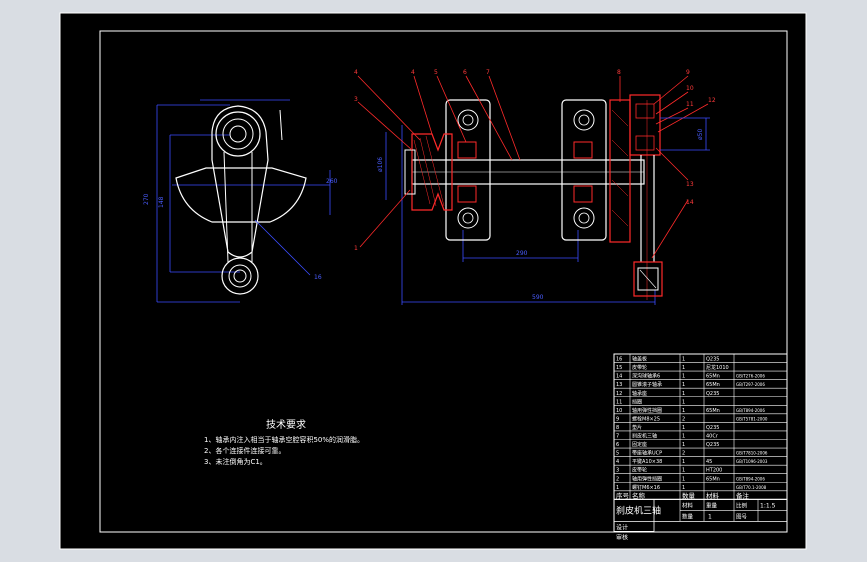 This screenshot has width=867, height=562. What do you see at coordinates (619, 402) in the screenshot?
I see `bom-cell-no: 11` at bounding box center [619, 402].